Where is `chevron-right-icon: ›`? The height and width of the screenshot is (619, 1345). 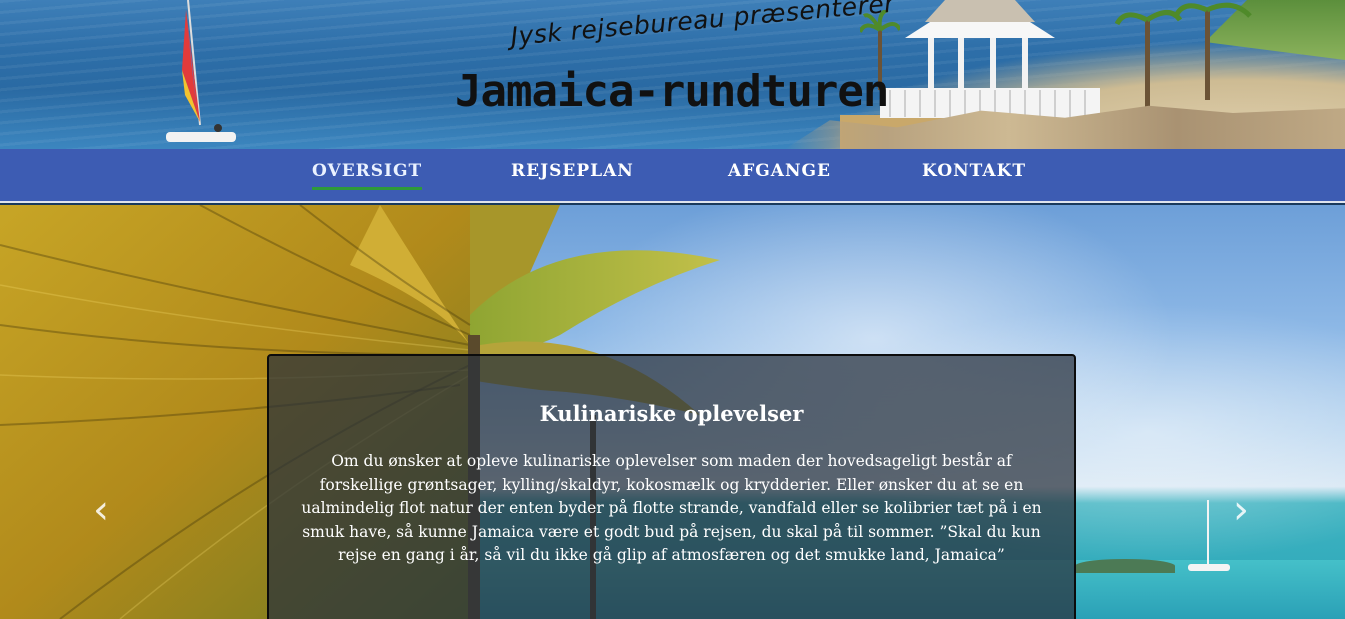 chevron-right-icon: › is located at coordinates (1241, 510).